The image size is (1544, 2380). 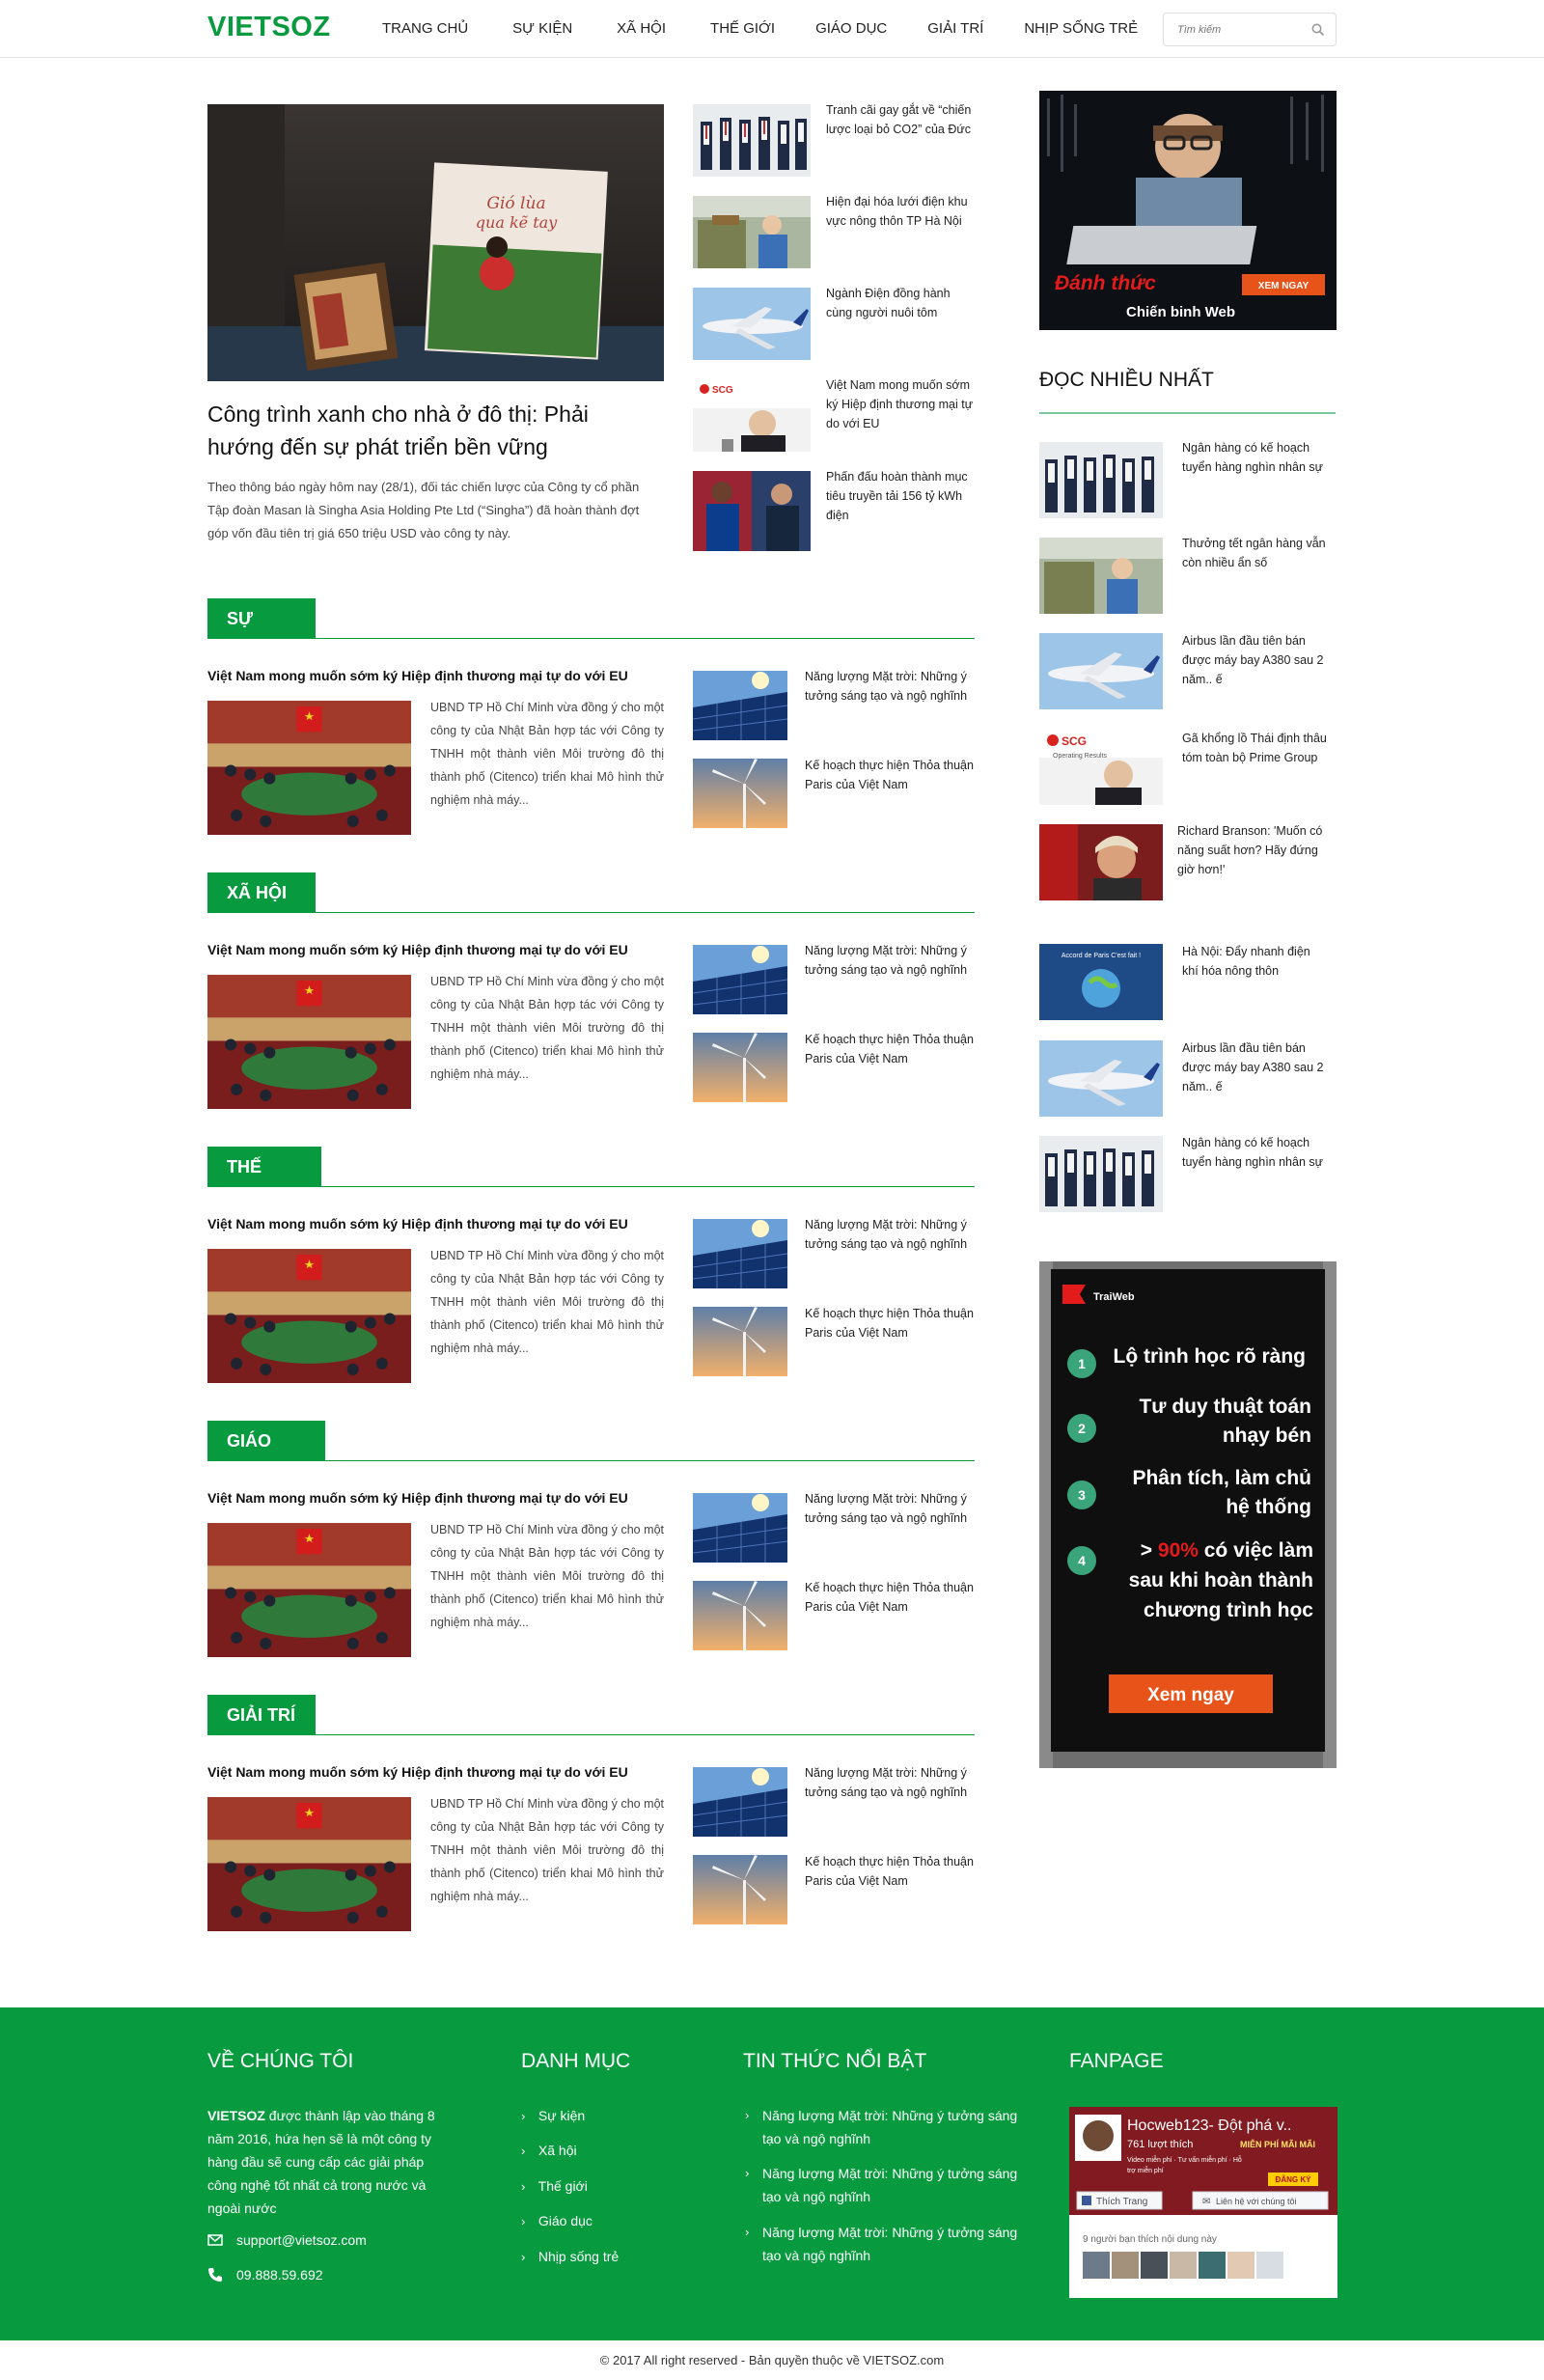 I want to click on popular-thumb-6: Accord de Paris C'est fait !, so click(x=1101, y=982).